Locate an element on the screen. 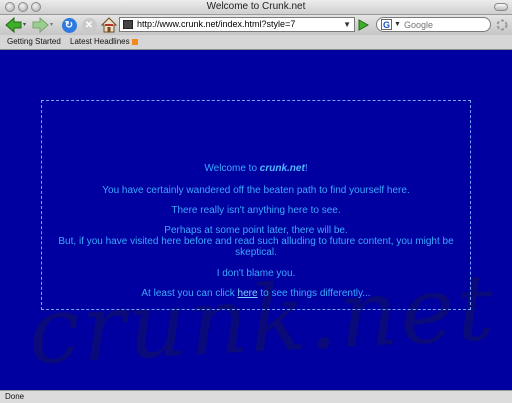 This screenshot has height=403, width=512. go-icon is located at coordinates (363, 25).